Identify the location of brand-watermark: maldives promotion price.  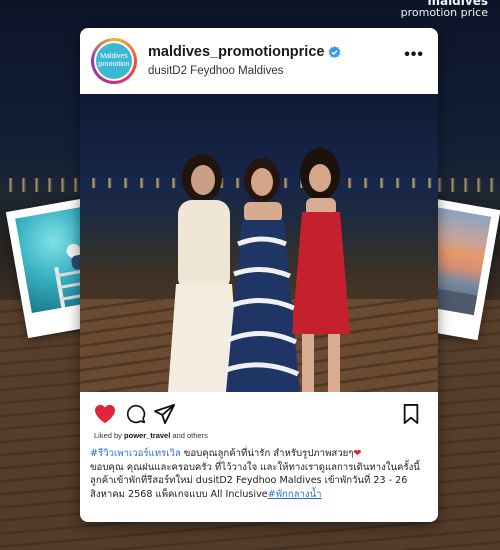
(444, 9).